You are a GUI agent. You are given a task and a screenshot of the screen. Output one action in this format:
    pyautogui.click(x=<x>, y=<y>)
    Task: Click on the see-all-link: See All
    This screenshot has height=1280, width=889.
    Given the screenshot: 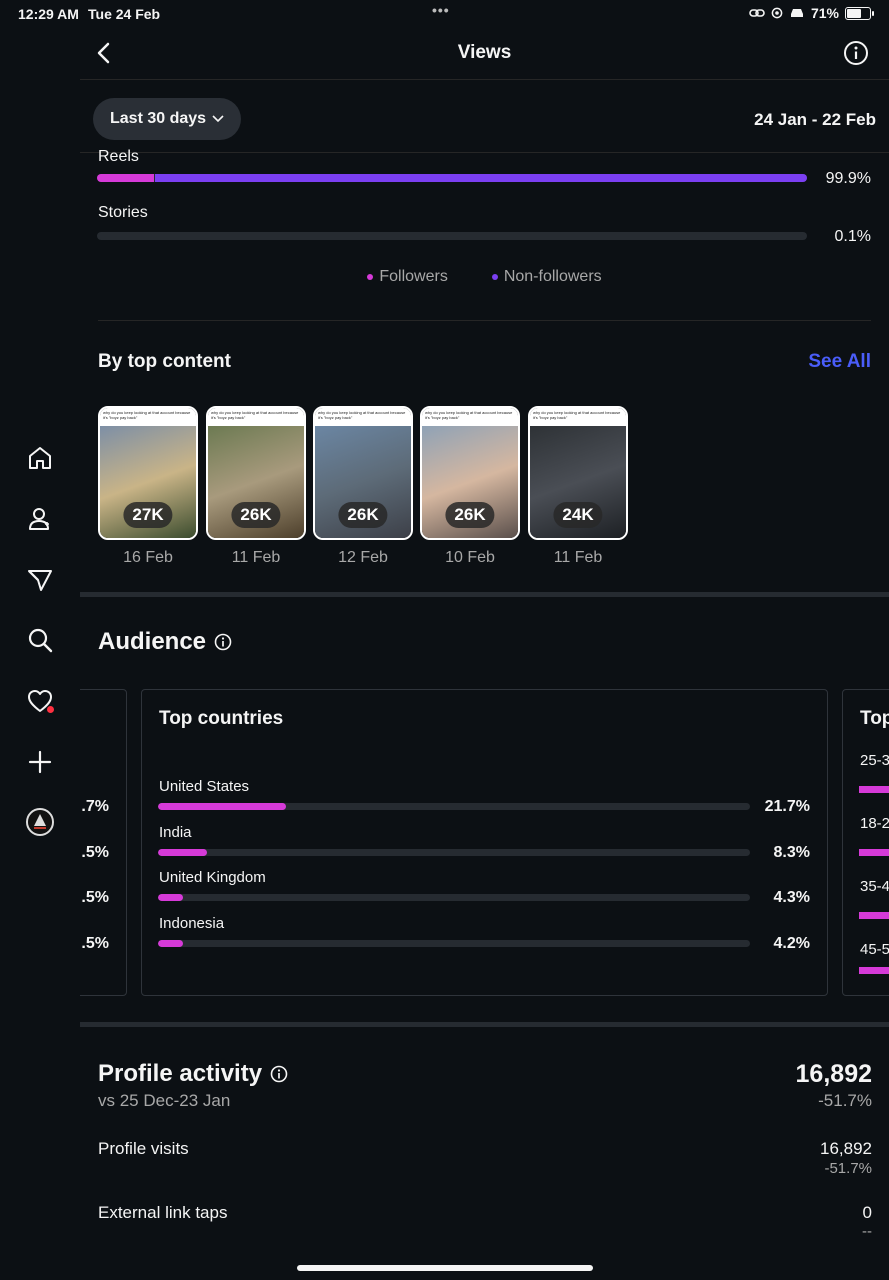 What is the action you would take?
    pyautogui.click(x=839, y=362)
    